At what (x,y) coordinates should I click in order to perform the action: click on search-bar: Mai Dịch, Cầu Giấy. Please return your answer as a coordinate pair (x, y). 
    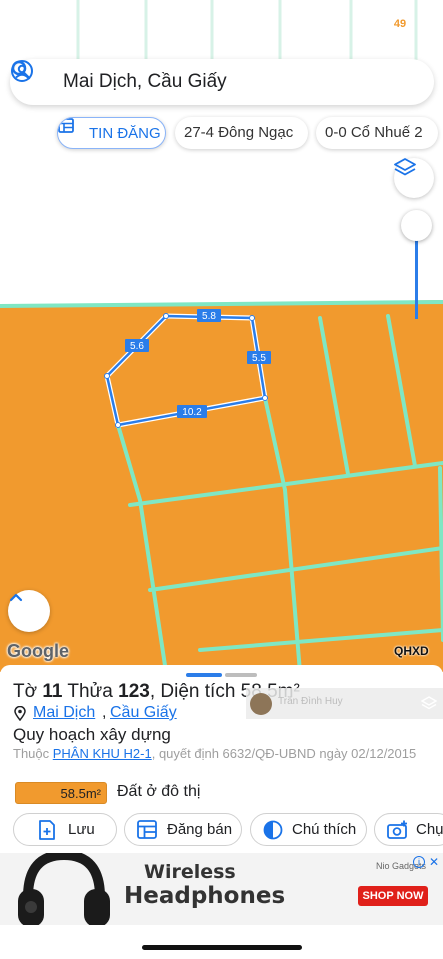
    Looking at the image, I should click on (222, 82).